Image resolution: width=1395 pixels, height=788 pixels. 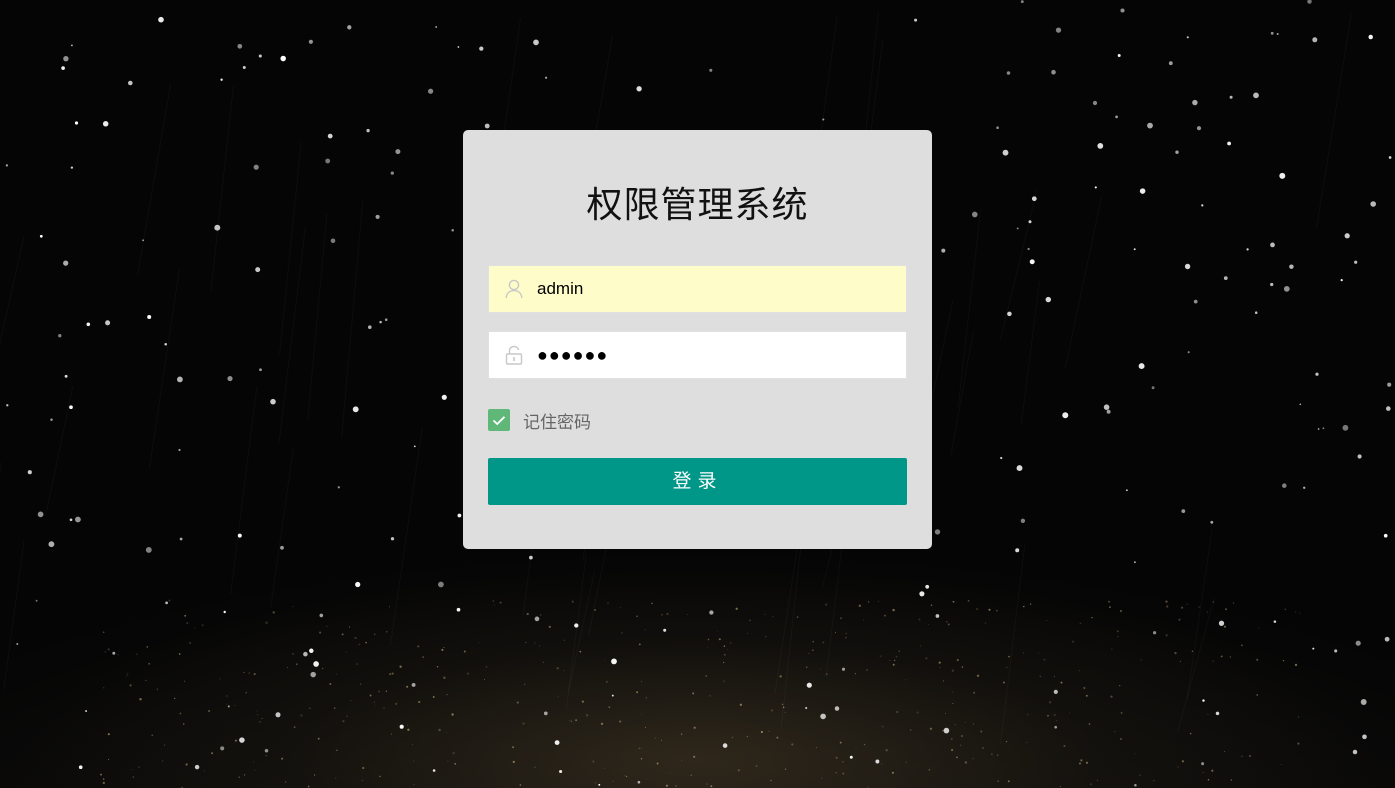 I want to click on username-field: admin, so click(x=697, y=289).